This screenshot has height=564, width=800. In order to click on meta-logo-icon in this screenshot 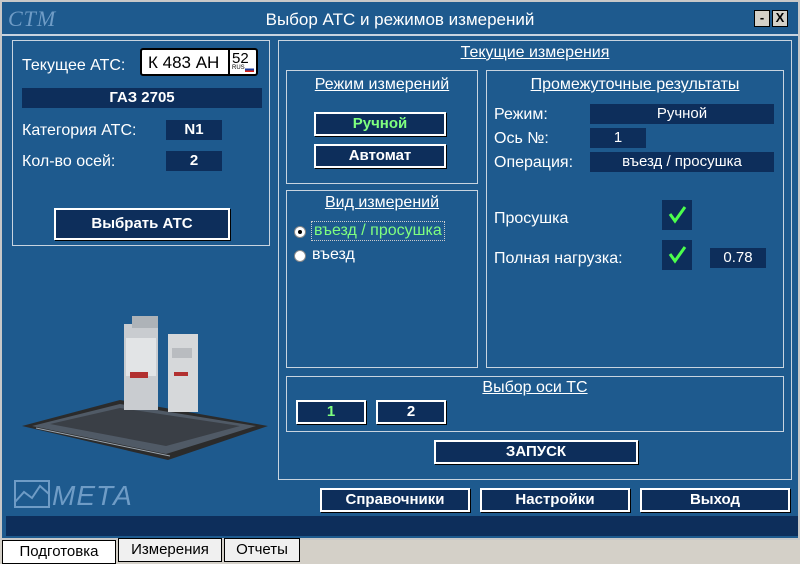, I will do `click(32, 494)`.